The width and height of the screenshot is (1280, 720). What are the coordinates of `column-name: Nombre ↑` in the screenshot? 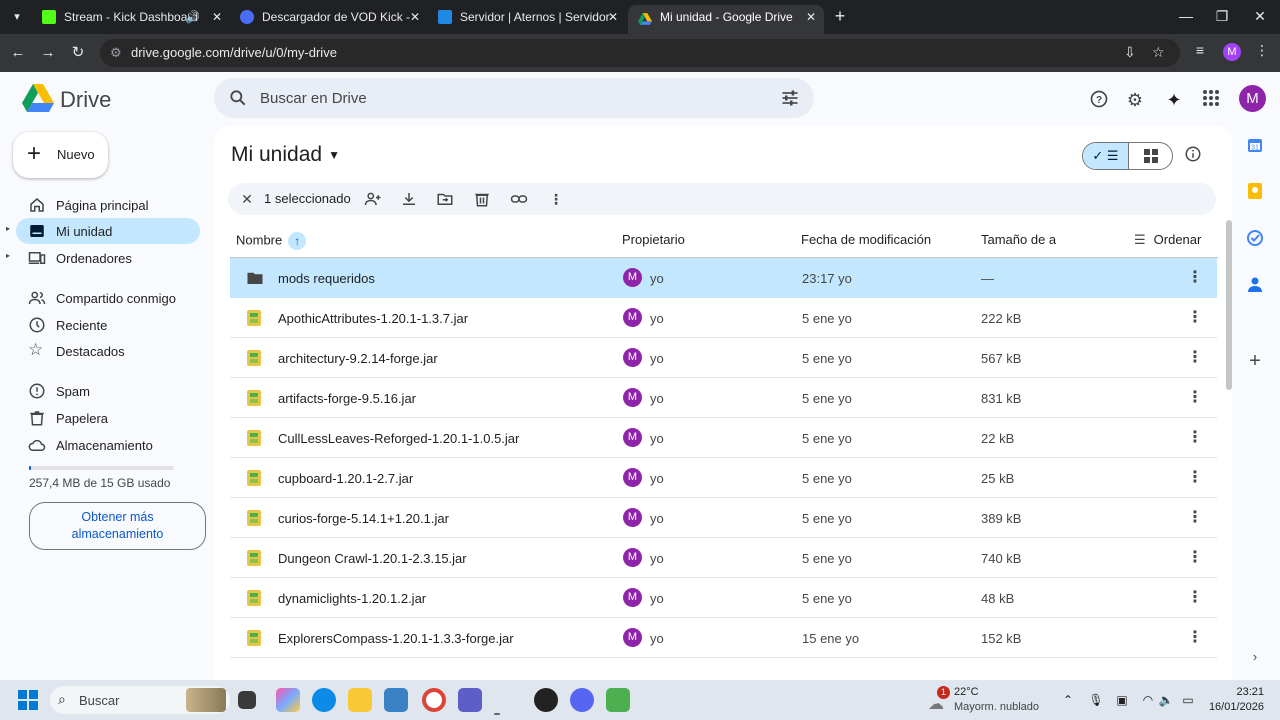 It's located at (271, 241).